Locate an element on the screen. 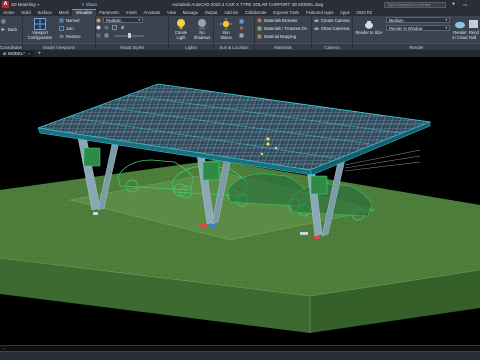  panel-title-lights: Lights is located at coordinates (191, 46).